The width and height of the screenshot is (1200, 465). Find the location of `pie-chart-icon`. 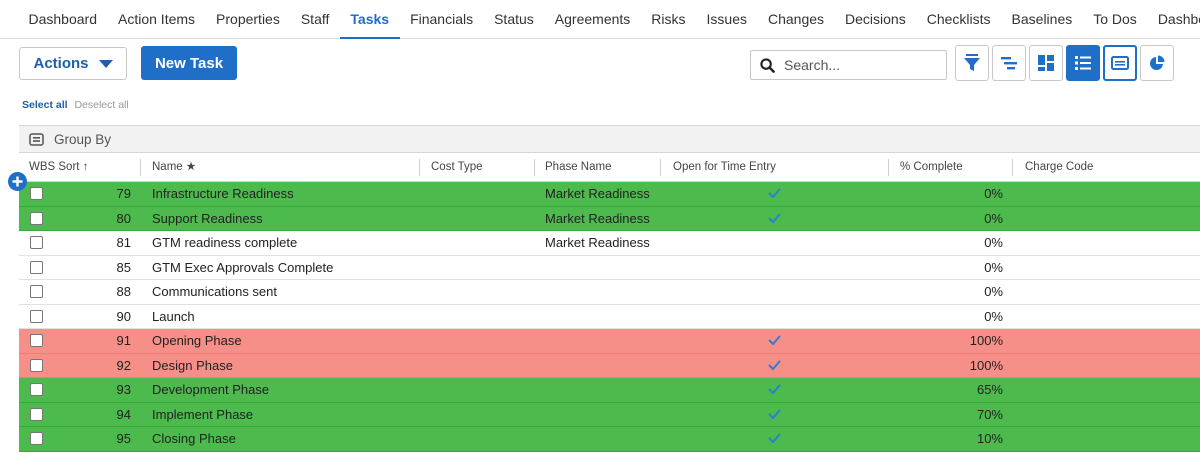

pie-chart-icon is located at coordinates (1157, 62).